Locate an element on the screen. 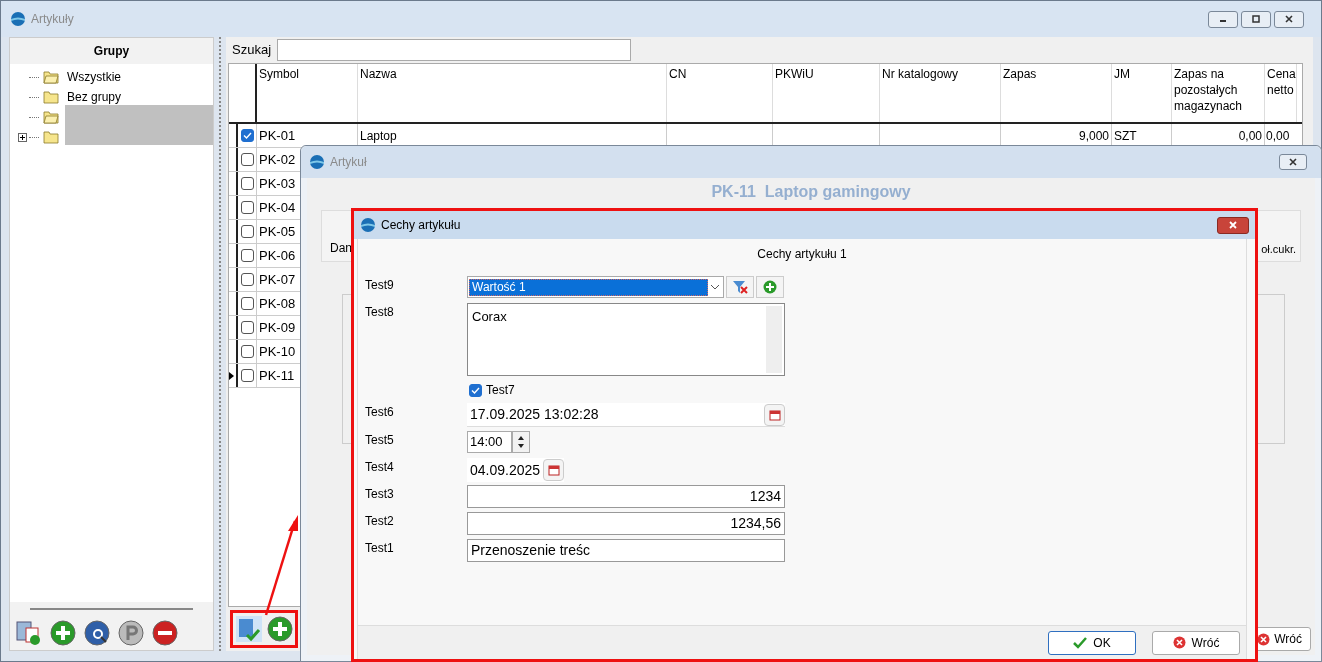  plus-icon is located at coordinates (22, 137).